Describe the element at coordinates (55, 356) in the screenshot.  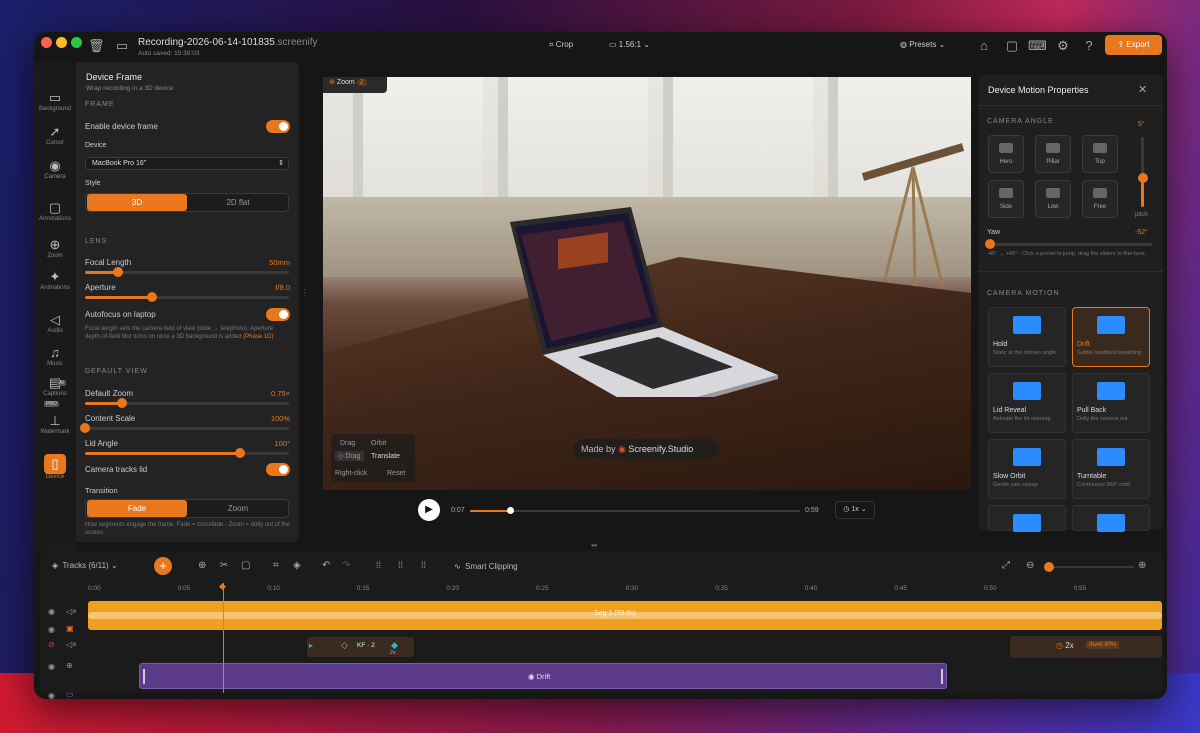
I see `rail-item-music: ♫ Music` at that location.